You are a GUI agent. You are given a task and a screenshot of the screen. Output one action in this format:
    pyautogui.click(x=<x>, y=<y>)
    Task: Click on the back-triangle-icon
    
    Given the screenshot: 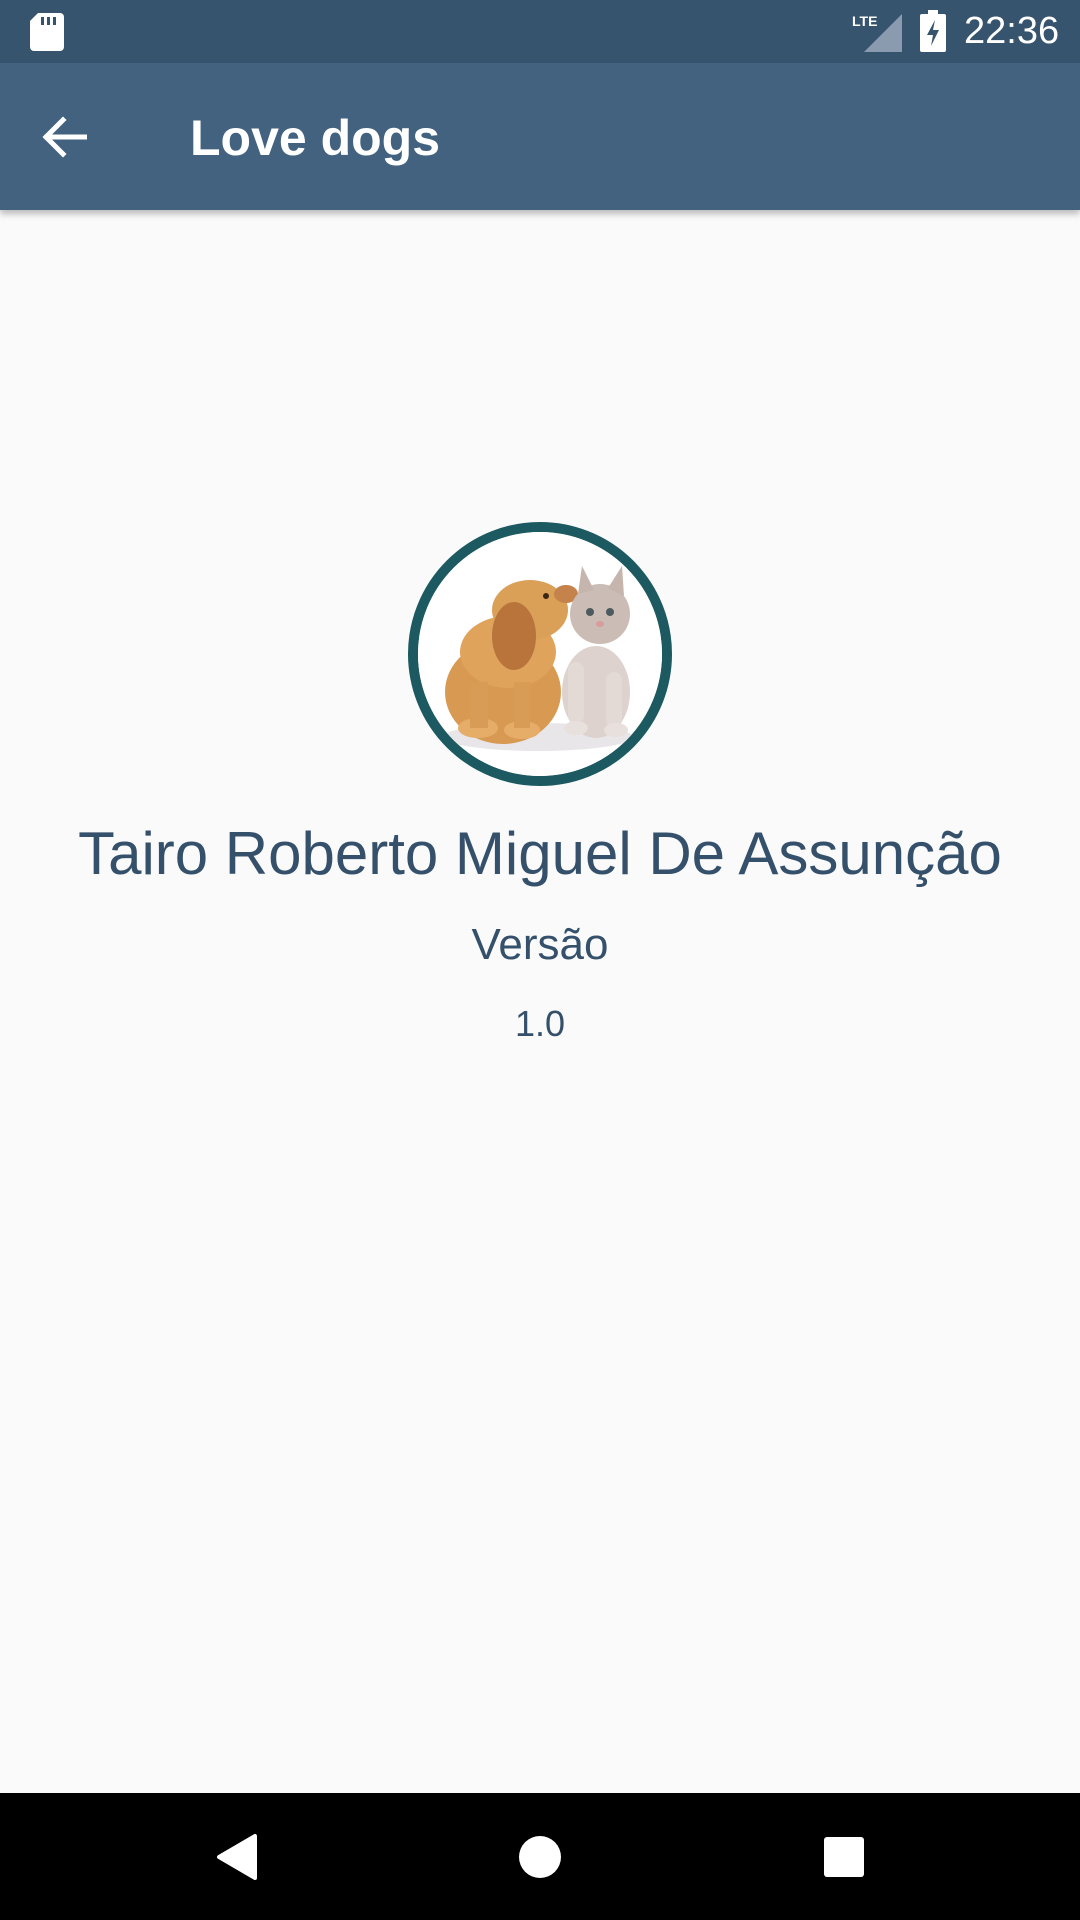 What is the action you would take?
    pyautogui.click(x=237, y=1857)
    